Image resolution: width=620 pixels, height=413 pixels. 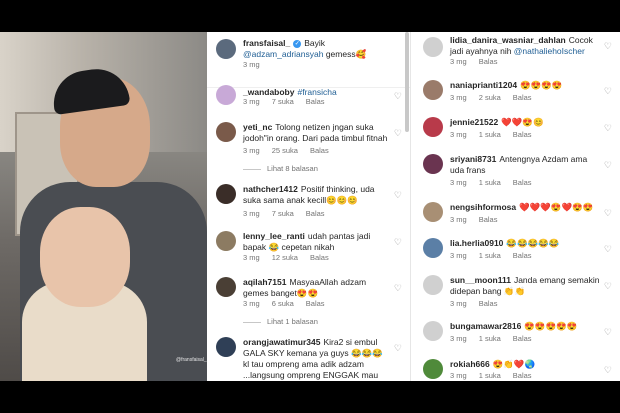 What do you see at coordinates (476, 243) in the screenshot?
I see `comment-username: lia.herlia0910` at bounding box center [476, 243].